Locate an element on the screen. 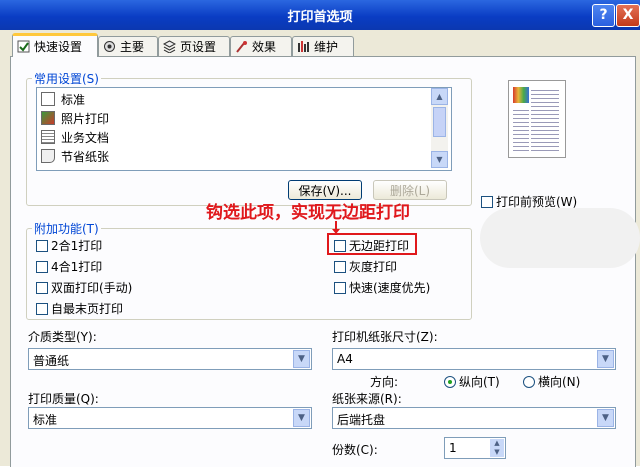 The height and width of the screenshot is (467, 640). scroll-down-icon: ▼ is located at coordinates (439, 159).